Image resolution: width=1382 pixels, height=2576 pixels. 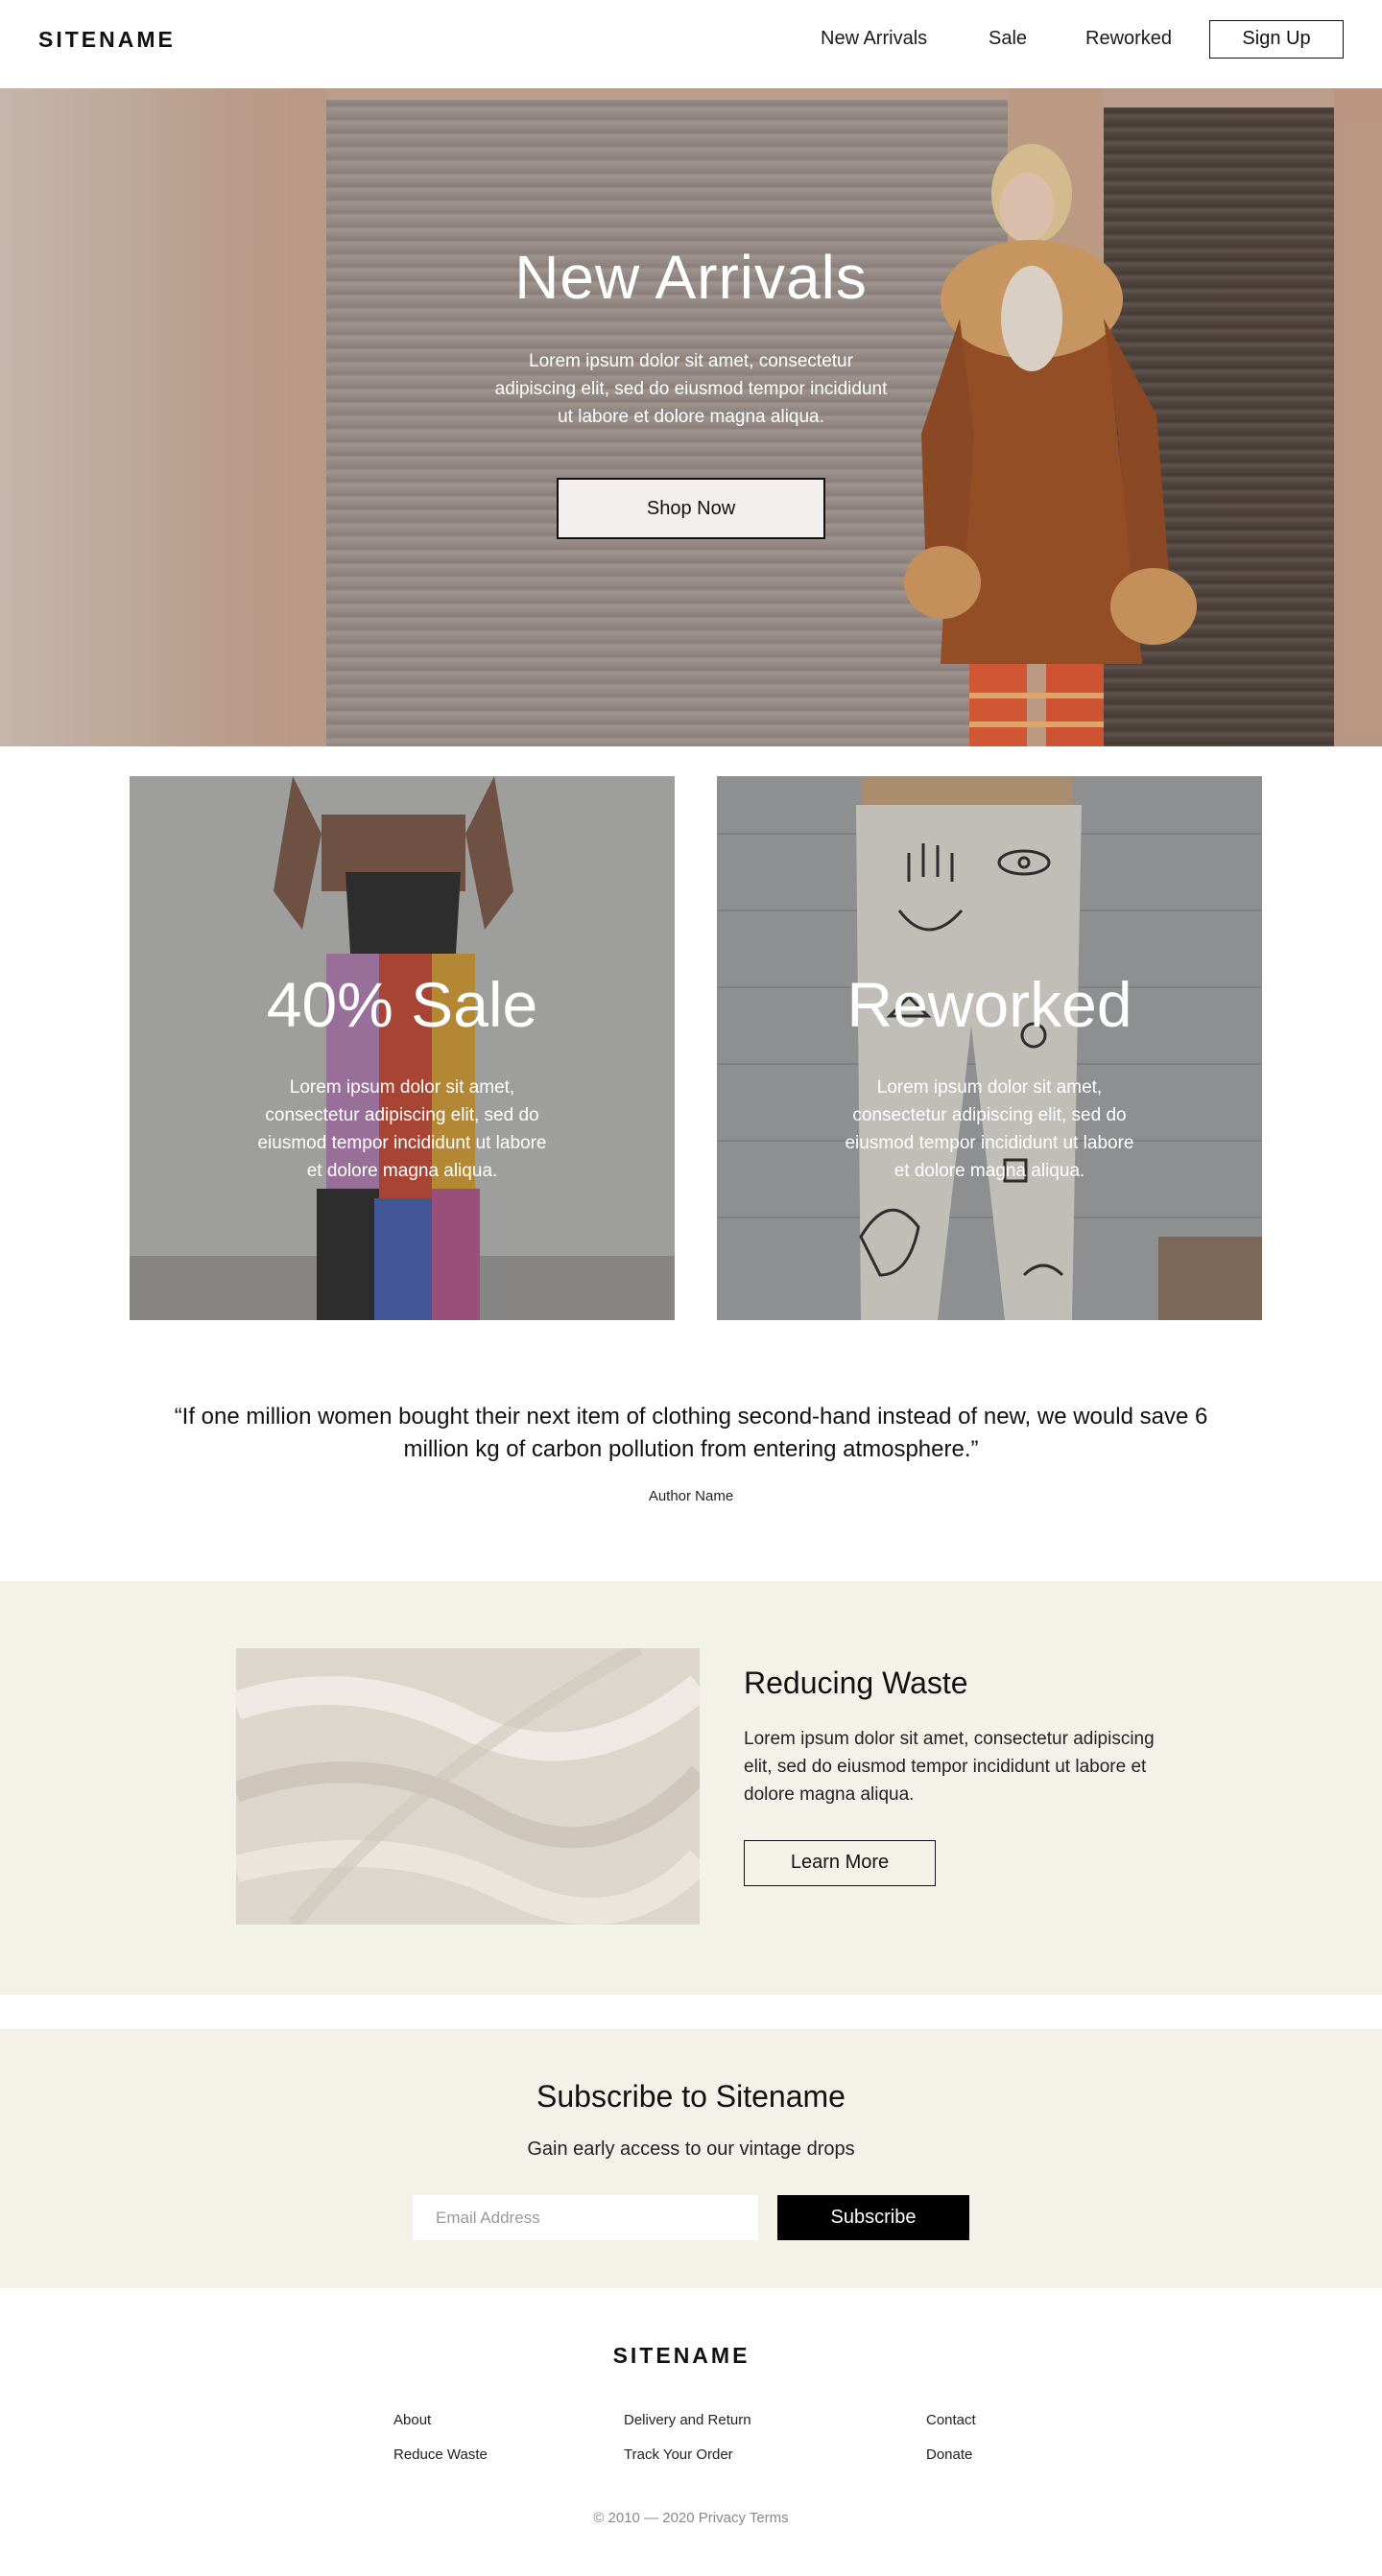 I want to click on learn-more-button: Learn More, so click(x=840, y=1863).